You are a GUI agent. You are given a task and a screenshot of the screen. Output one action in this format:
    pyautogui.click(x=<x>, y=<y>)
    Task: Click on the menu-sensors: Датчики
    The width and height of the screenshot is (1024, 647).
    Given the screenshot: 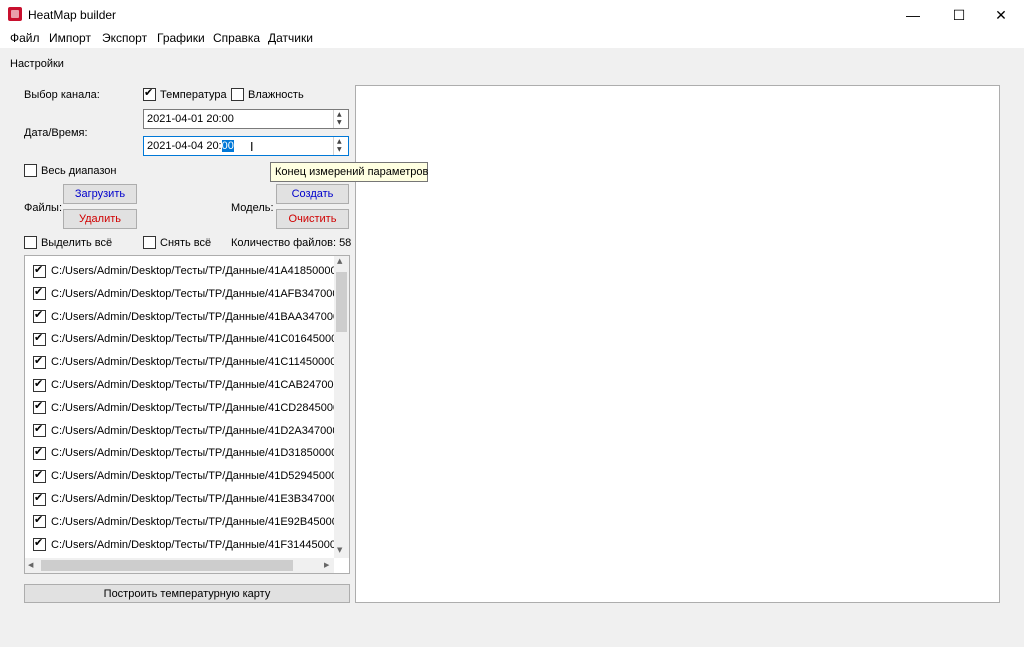 What is the action you would take?
    pyautogui.click(x=290, y=38)
    